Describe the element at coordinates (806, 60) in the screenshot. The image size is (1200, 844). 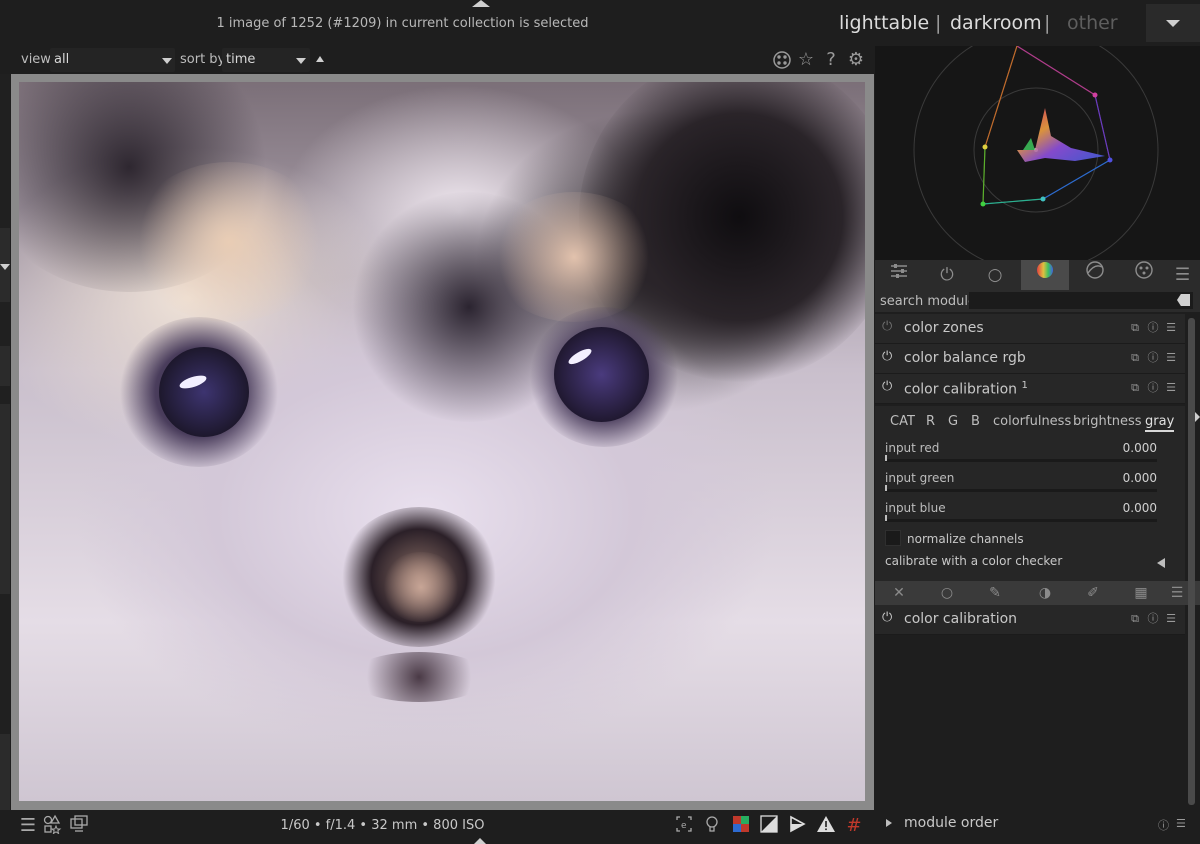
I see `star-icon: ☆` at that location.